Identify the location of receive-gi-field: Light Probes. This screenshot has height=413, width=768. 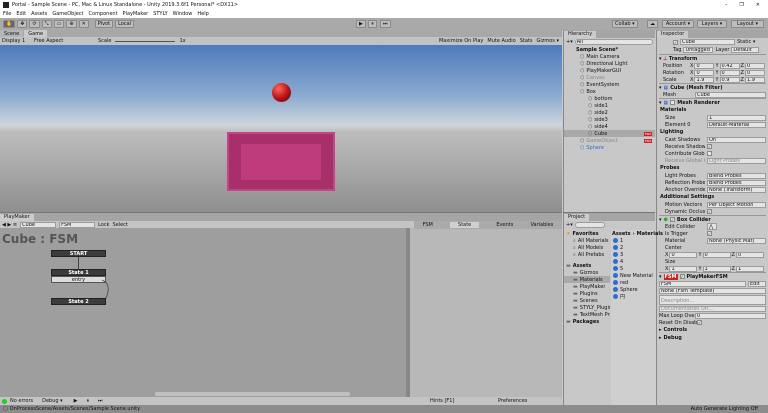
(736, 160).